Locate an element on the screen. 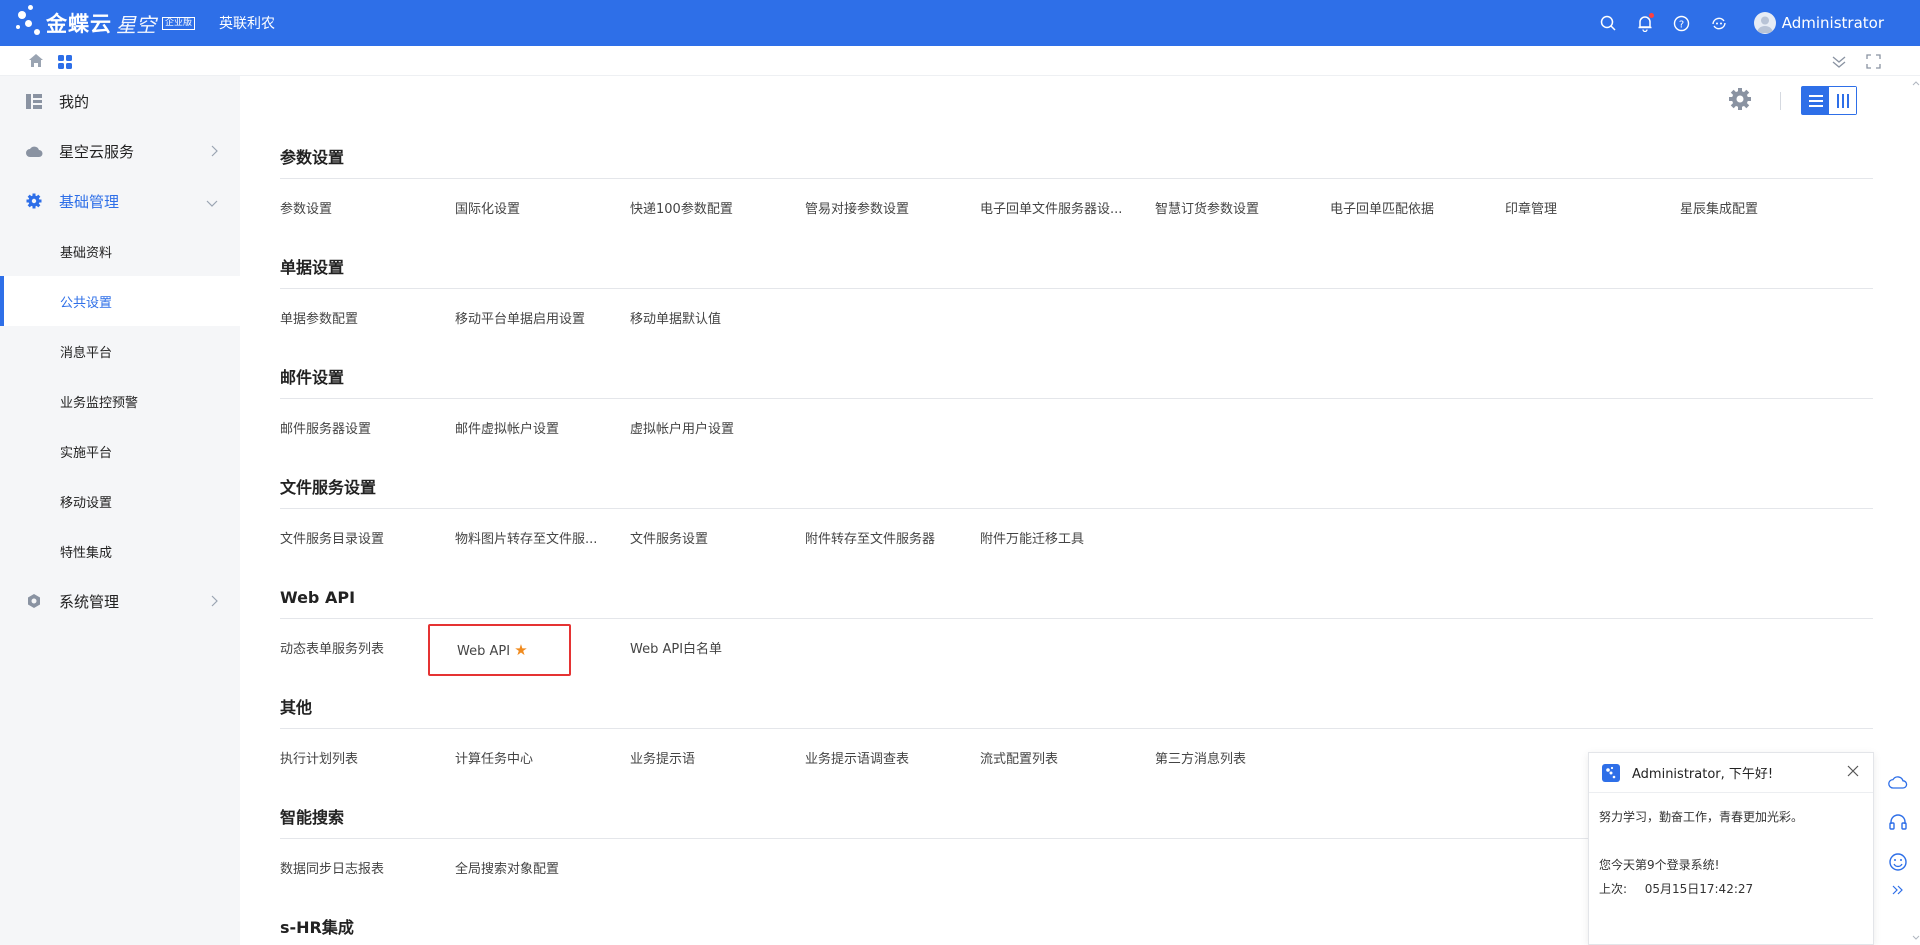 This screenshot has width=1920, height=945. link-item: 国际化设置 is located at coordinates (542, 210).